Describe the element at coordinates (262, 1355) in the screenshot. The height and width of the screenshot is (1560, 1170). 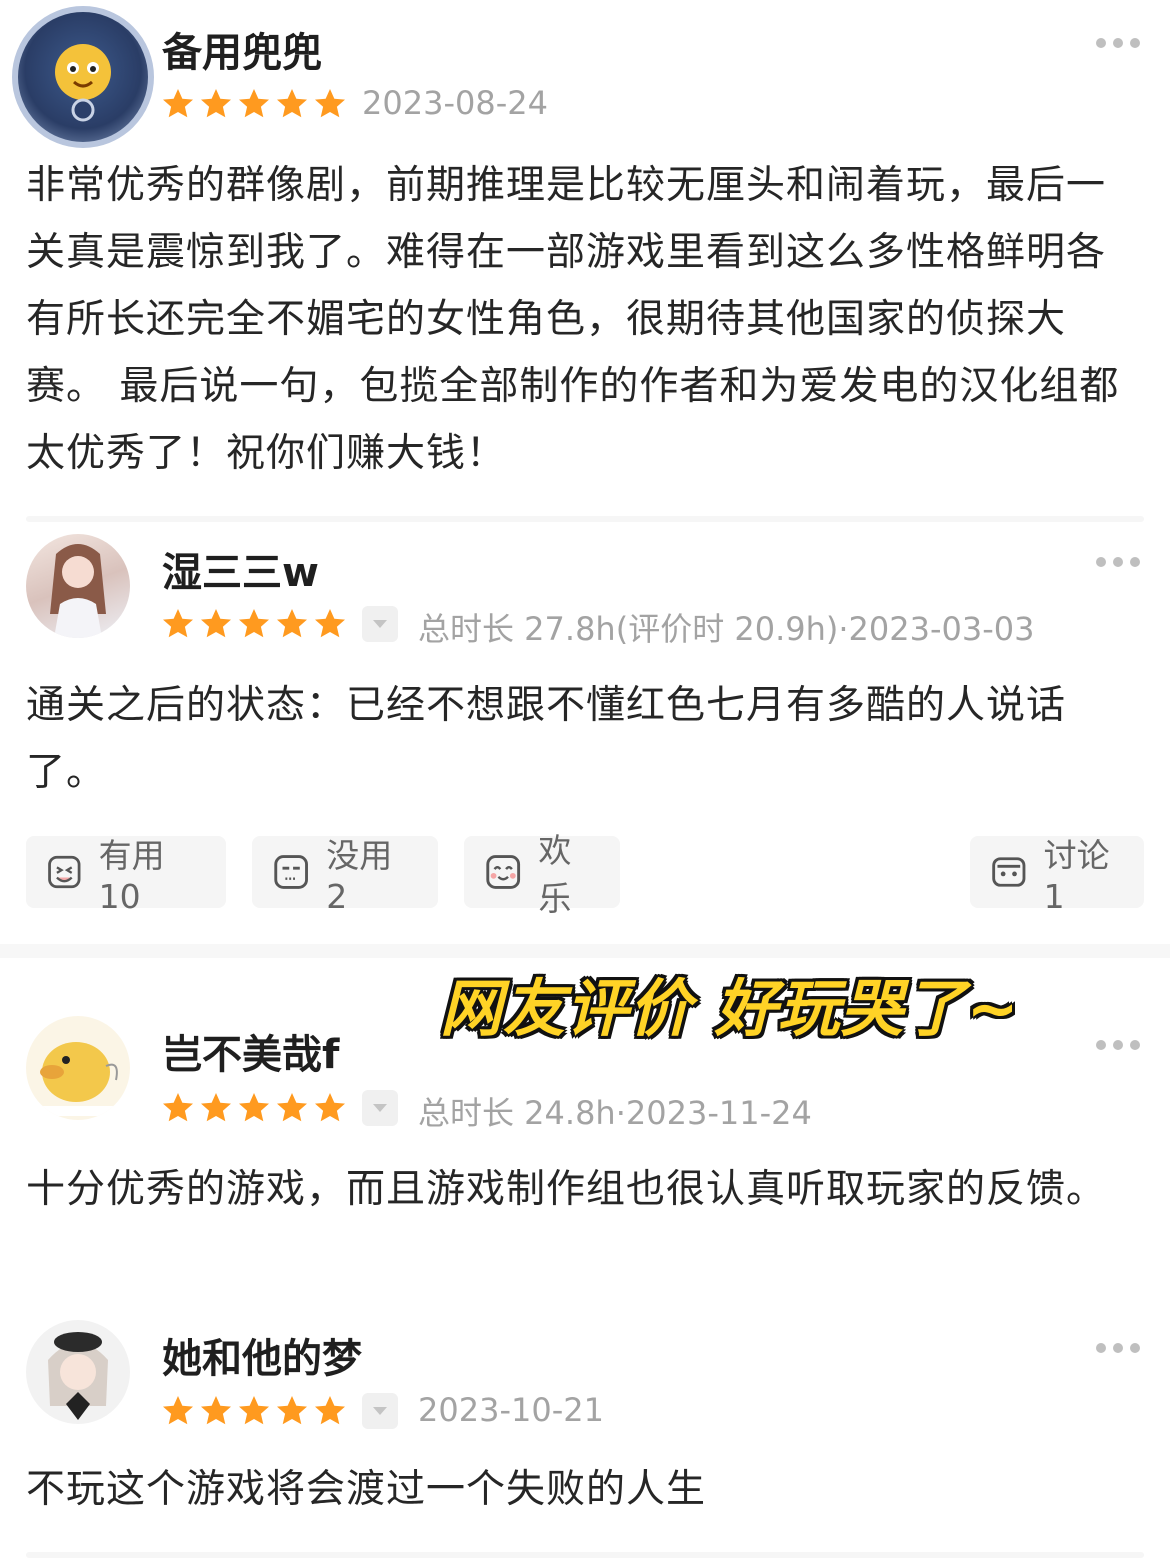
I see `username: 她和他的梦` at that location.